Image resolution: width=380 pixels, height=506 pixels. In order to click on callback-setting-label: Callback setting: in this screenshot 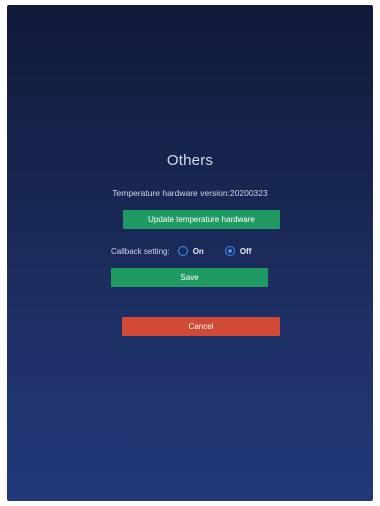, I will do `click(140, 251)`.